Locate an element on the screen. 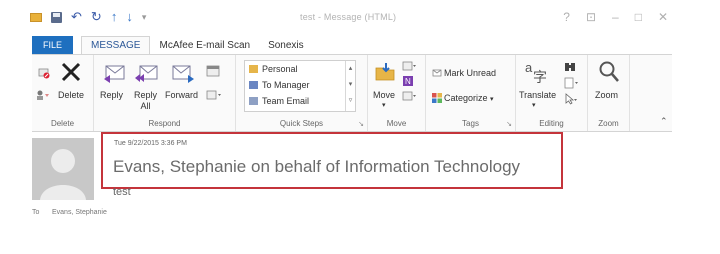  move-button: Move is located at coordinates (384, 95).